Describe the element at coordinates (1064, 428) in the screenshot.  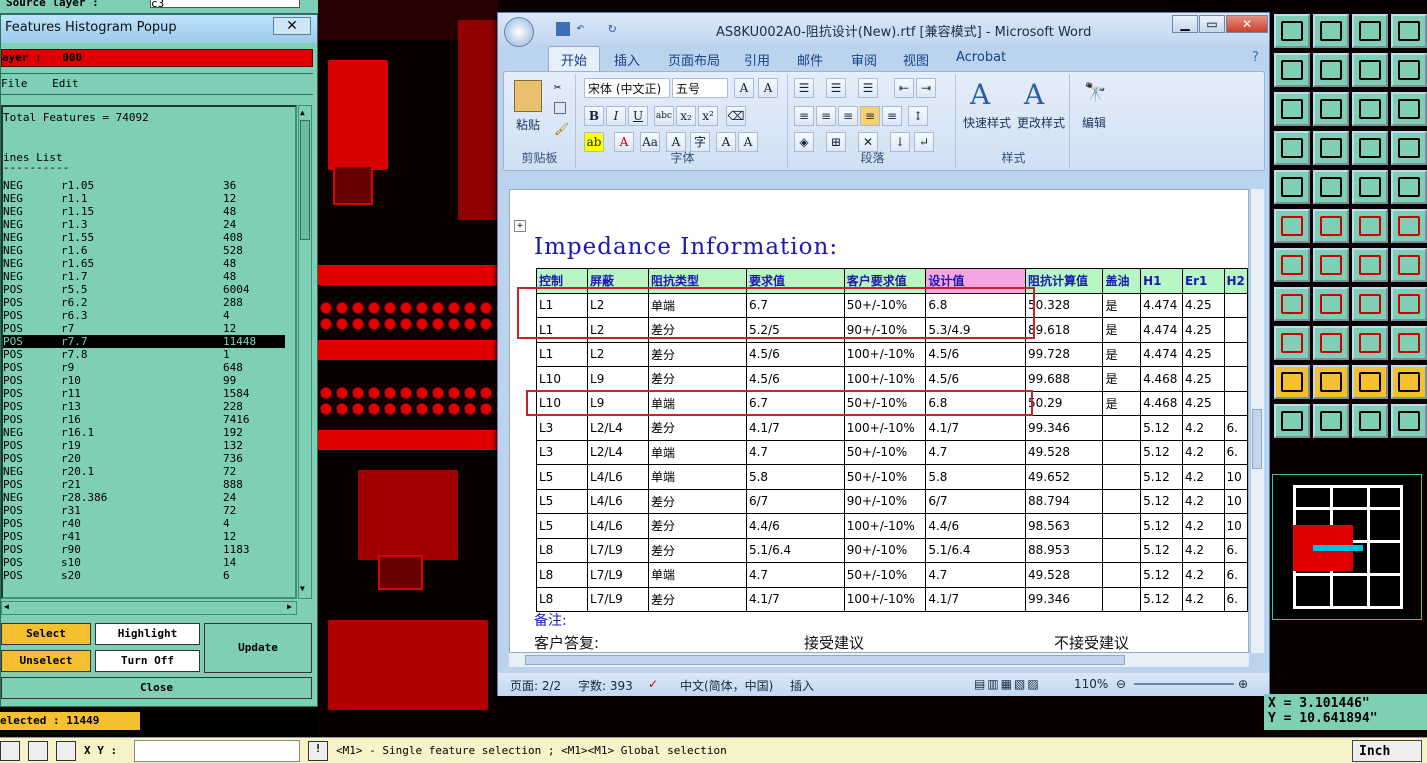
I see `table-cell: 99.346` at that location.